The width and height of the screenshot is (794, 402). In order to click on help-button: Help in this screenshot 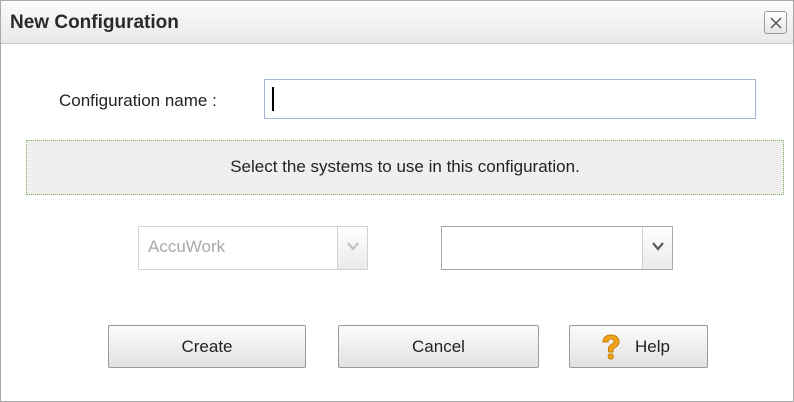, I will do `click(638, 346)`.